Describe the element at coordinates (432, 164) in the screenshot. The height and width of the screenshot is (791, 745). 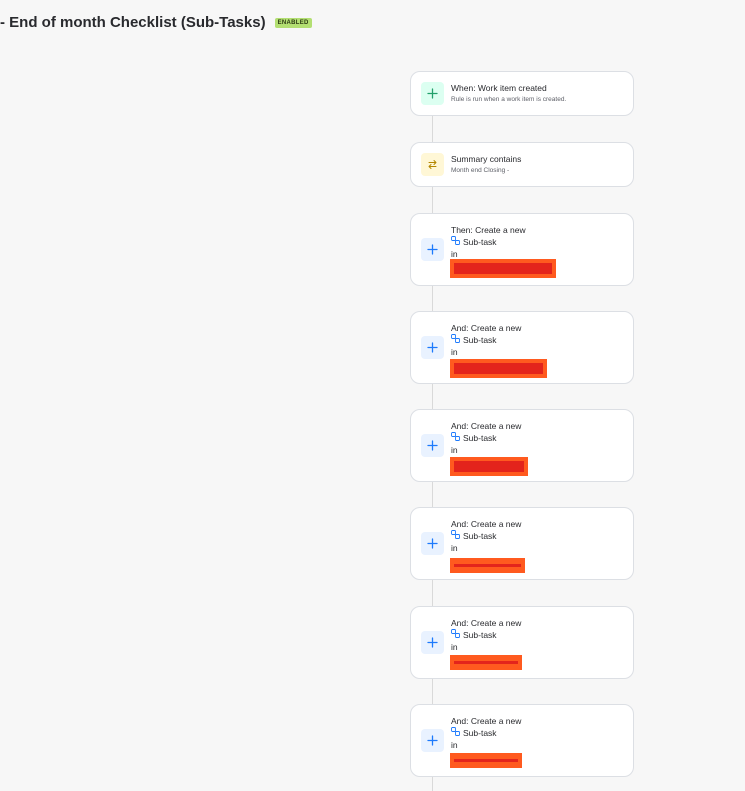
I see `branch-arrows-icon` at that location.